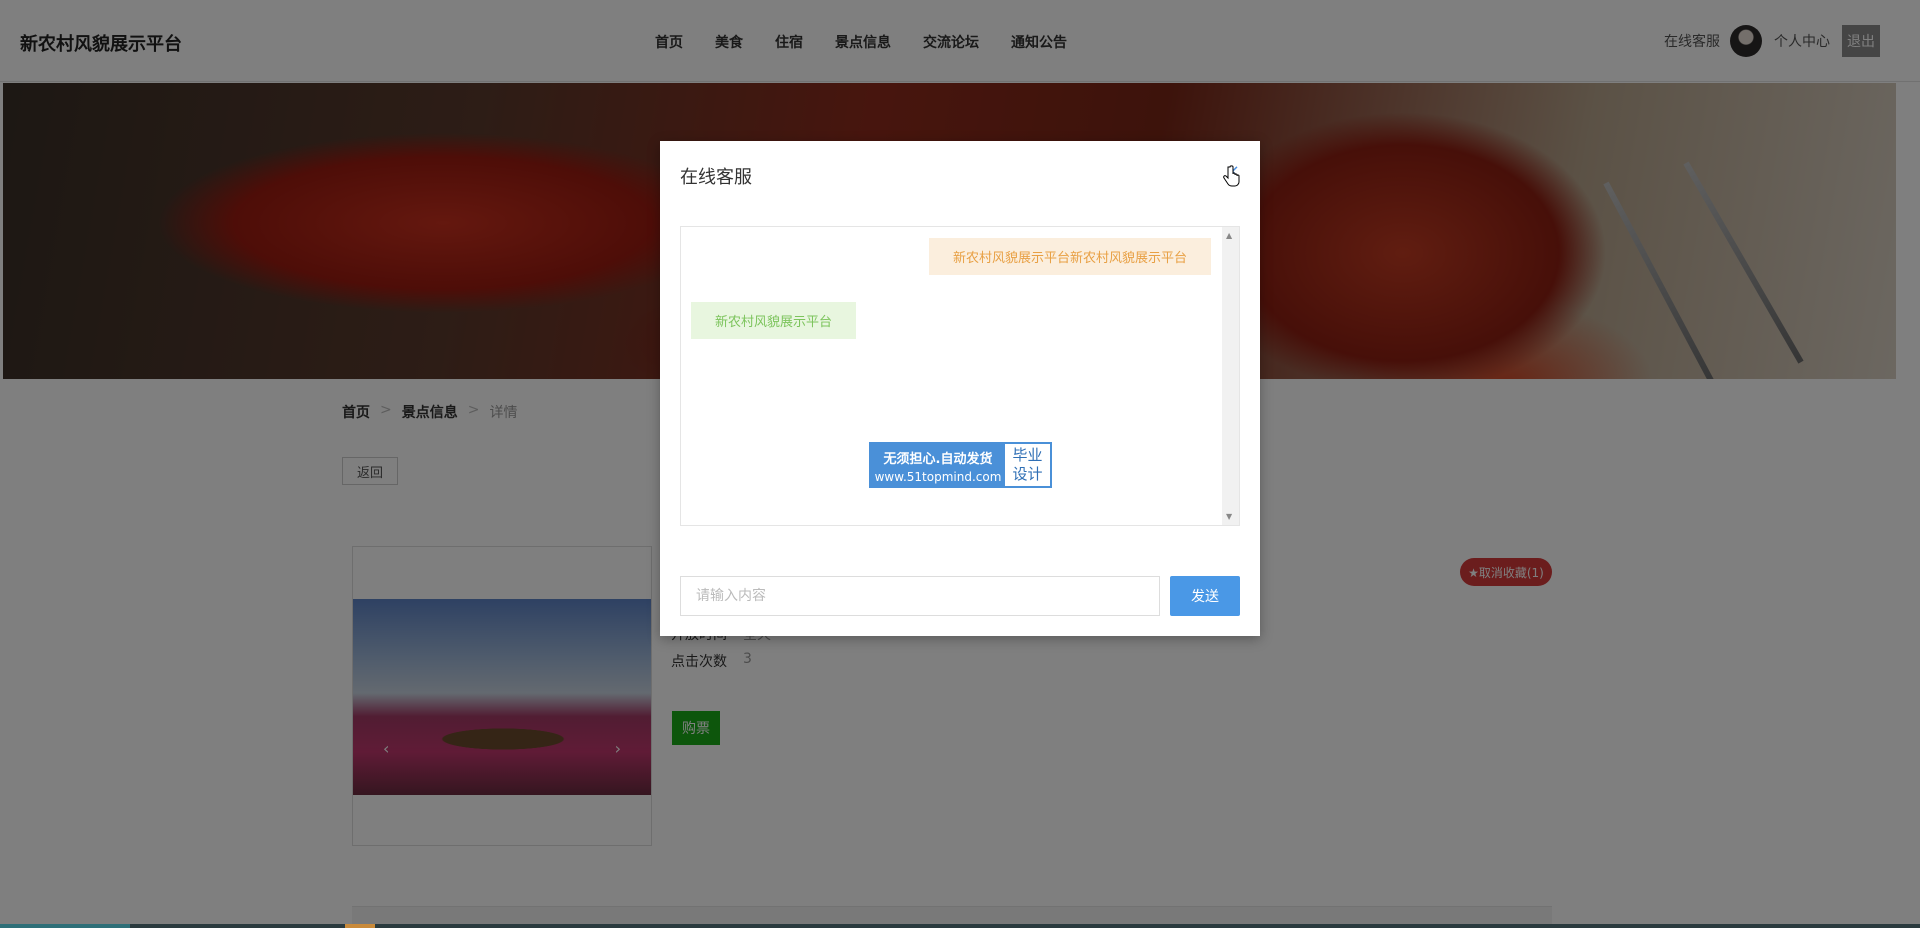 This screenshot has width=1920, height=928. I want to click on chat-scrollbar: ▲ ▼, so click(1230, 376).